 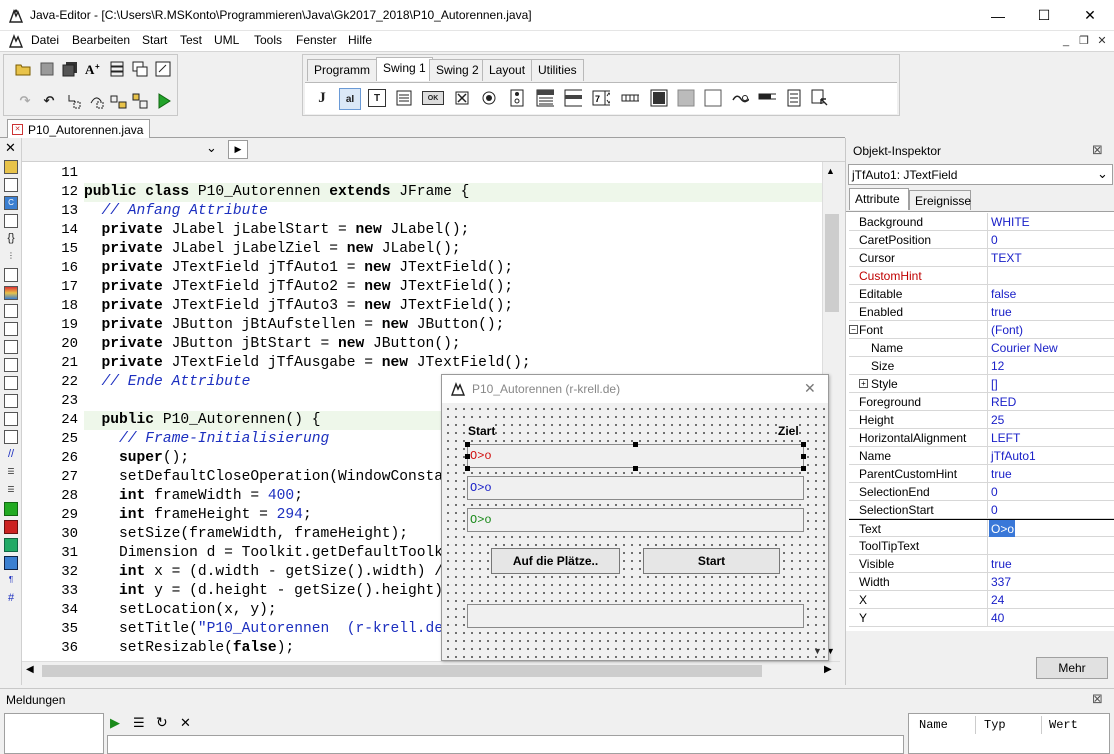 I want to click on jprogressbar-icon, so click(x=767, y=98).